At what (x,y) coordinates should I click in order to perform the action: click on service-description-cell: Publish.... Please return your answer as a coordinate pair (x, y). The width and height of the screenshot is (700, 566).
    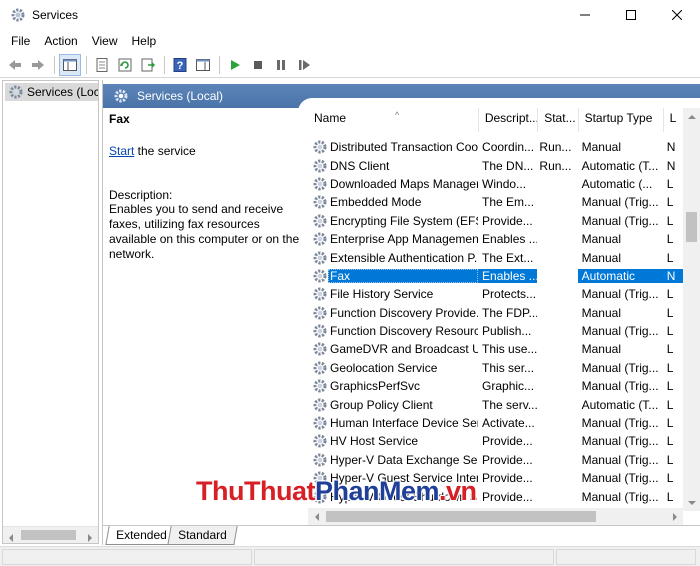
    Looking at the image, I should click on (507, 331).